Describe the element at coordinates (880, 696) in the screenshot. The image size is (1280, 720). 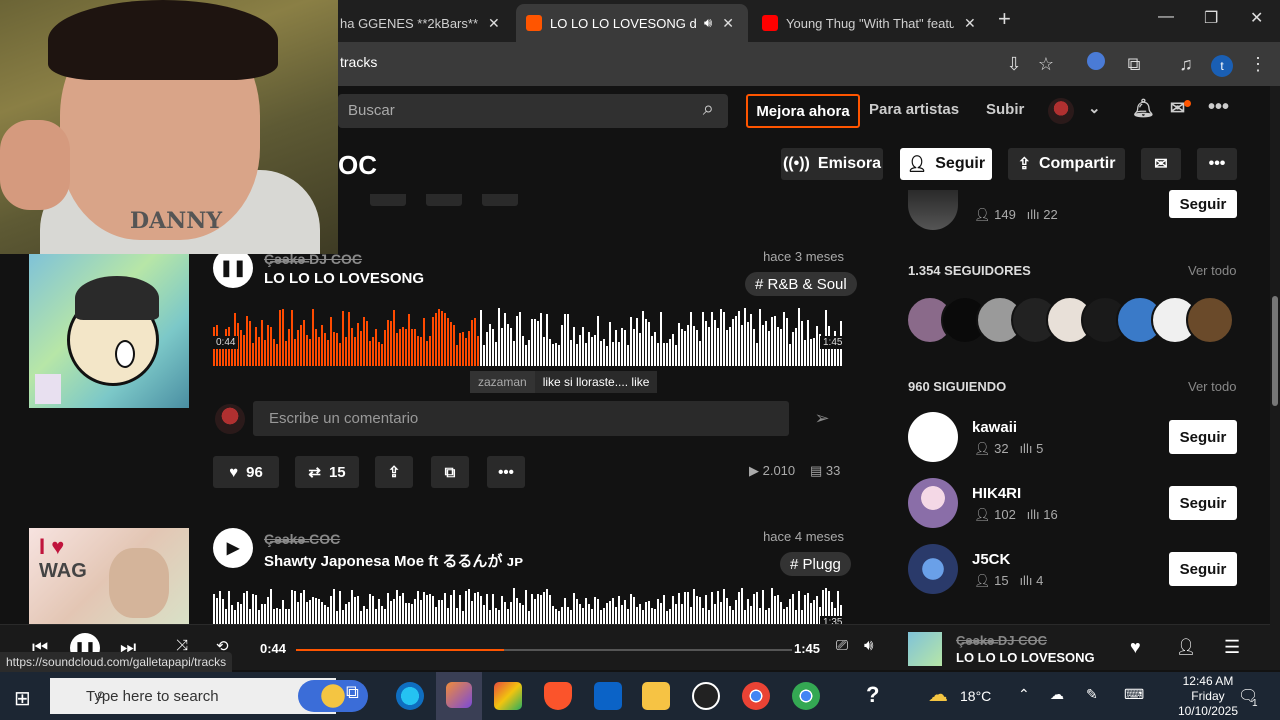
I see `help-icon: ?` at that location.